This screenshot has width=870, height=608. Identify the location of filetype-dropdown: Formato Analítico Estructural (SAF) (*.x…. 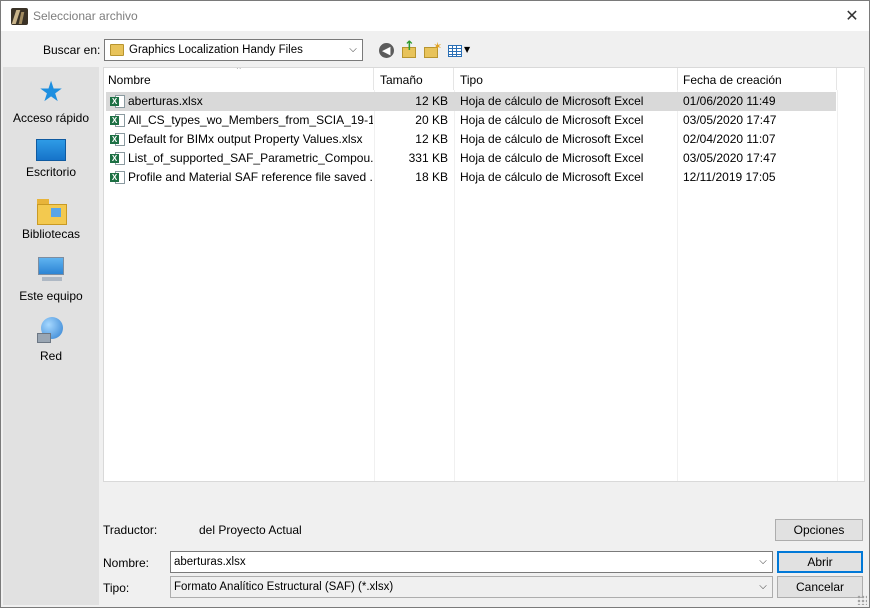
(471, 587).